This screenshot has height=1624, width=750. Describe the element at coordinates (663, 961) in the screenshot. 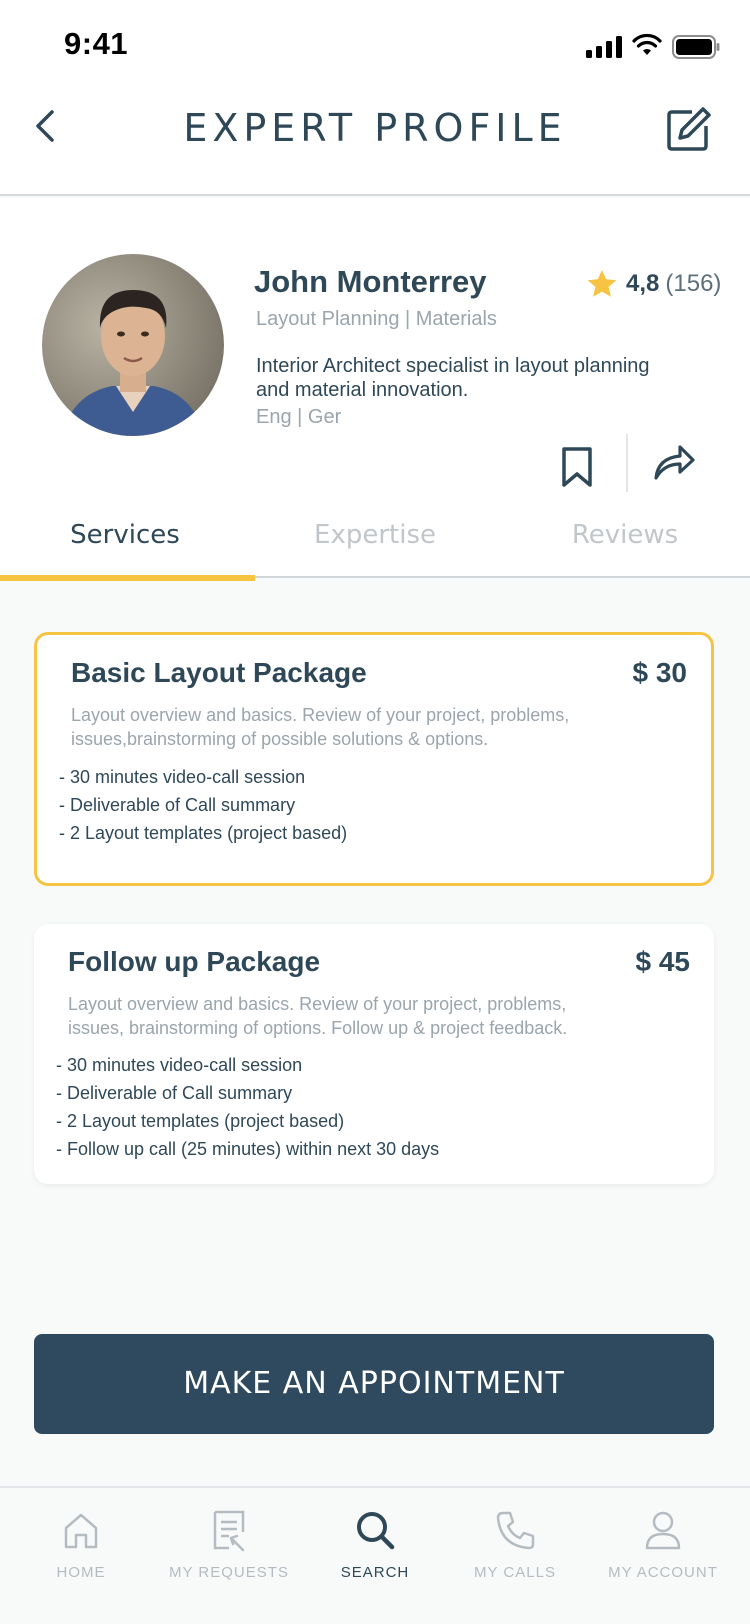

I see `package-price: $ 45` at that location.